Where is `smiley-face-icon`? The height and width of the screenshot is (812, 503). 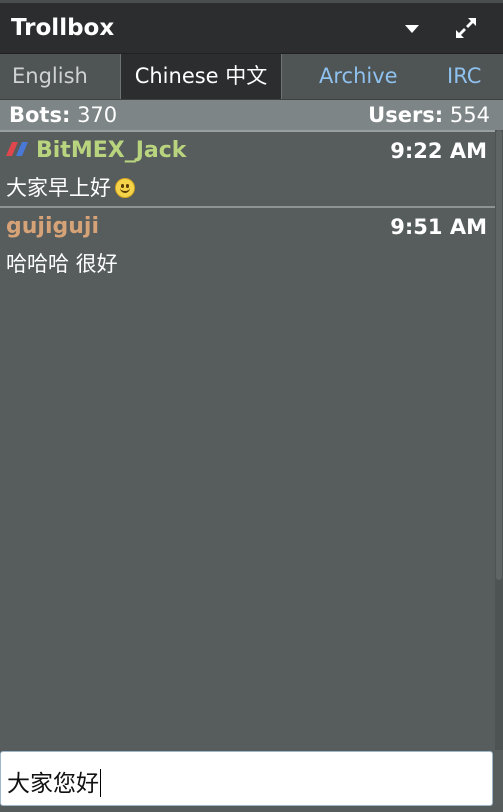 smiley-face-icon is located at coordinates (125, 188).